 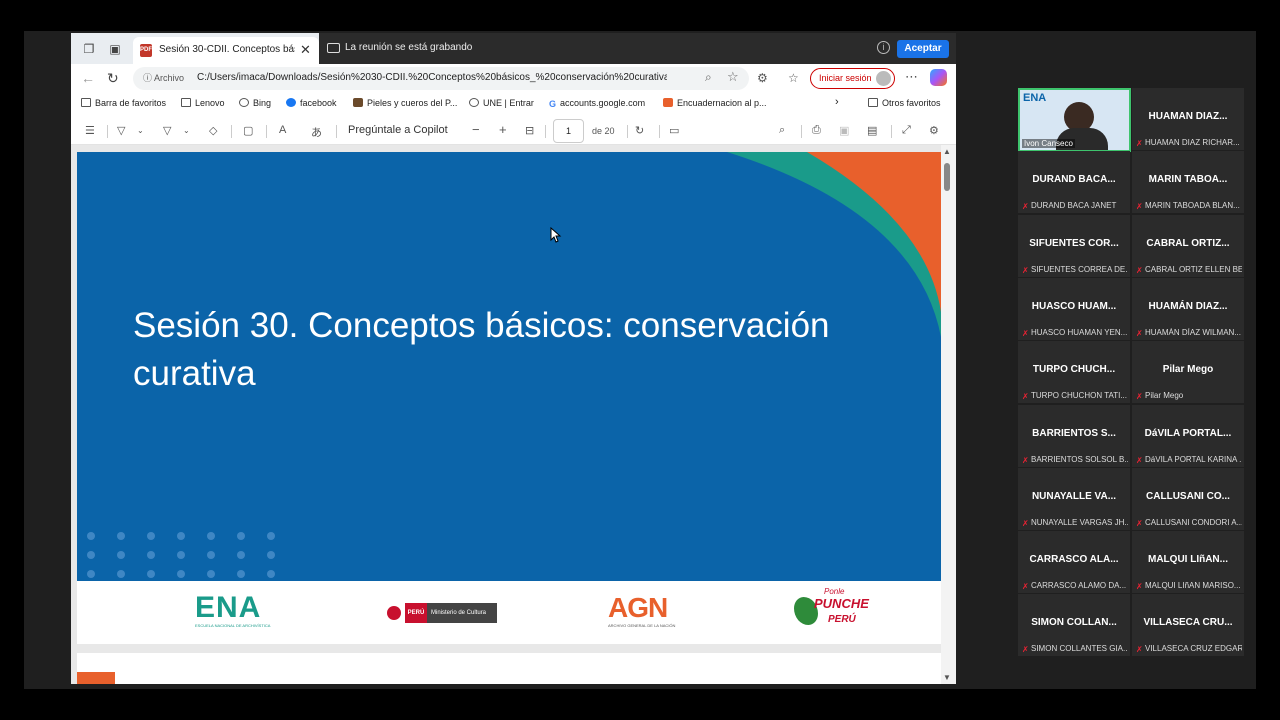 What do you see at coordinates (708, 77) in the screenshot?
I see `zoom-icon: ⌕` at bounding box center [708, 77].